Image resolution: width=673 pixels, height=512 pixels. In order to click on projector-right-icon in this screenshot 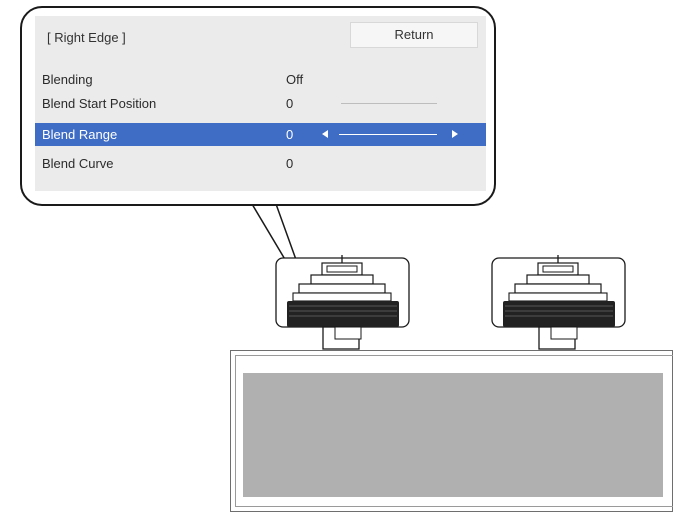, I will do `click(558, 302)`.